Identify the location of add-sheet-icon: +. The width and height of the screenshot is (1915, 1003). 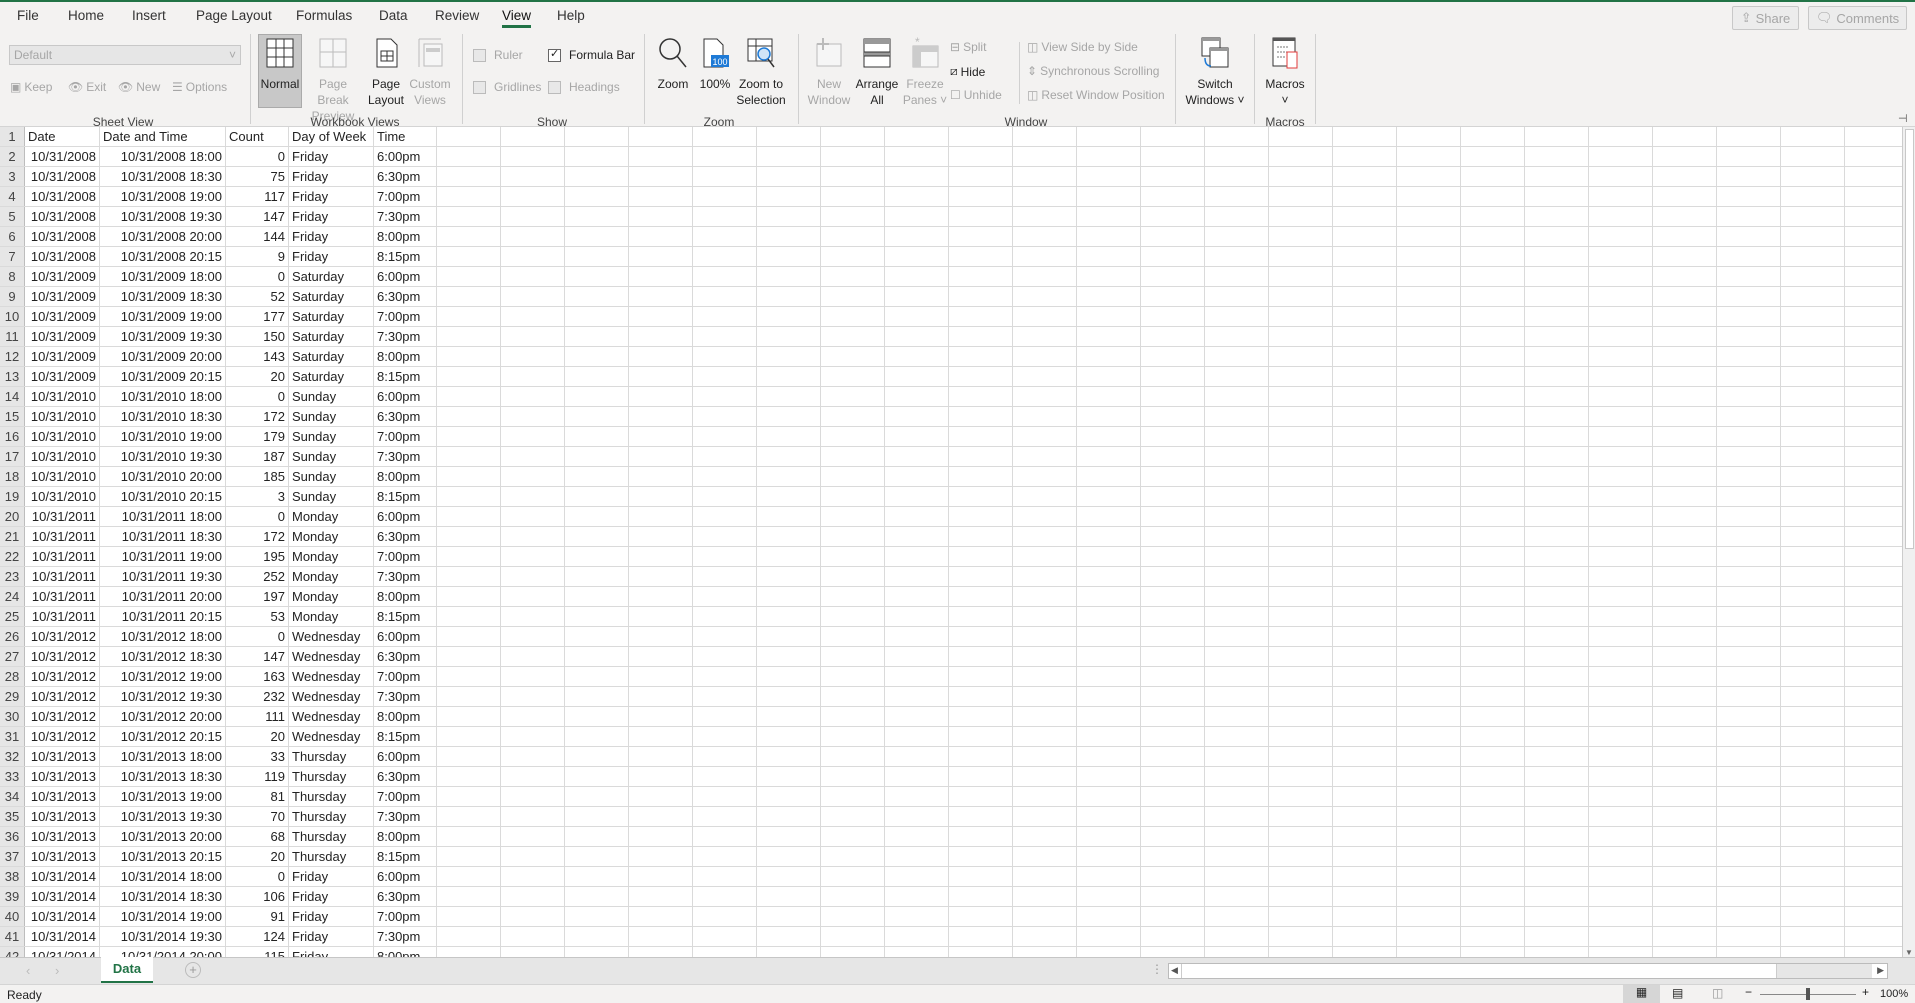
(193, 970).